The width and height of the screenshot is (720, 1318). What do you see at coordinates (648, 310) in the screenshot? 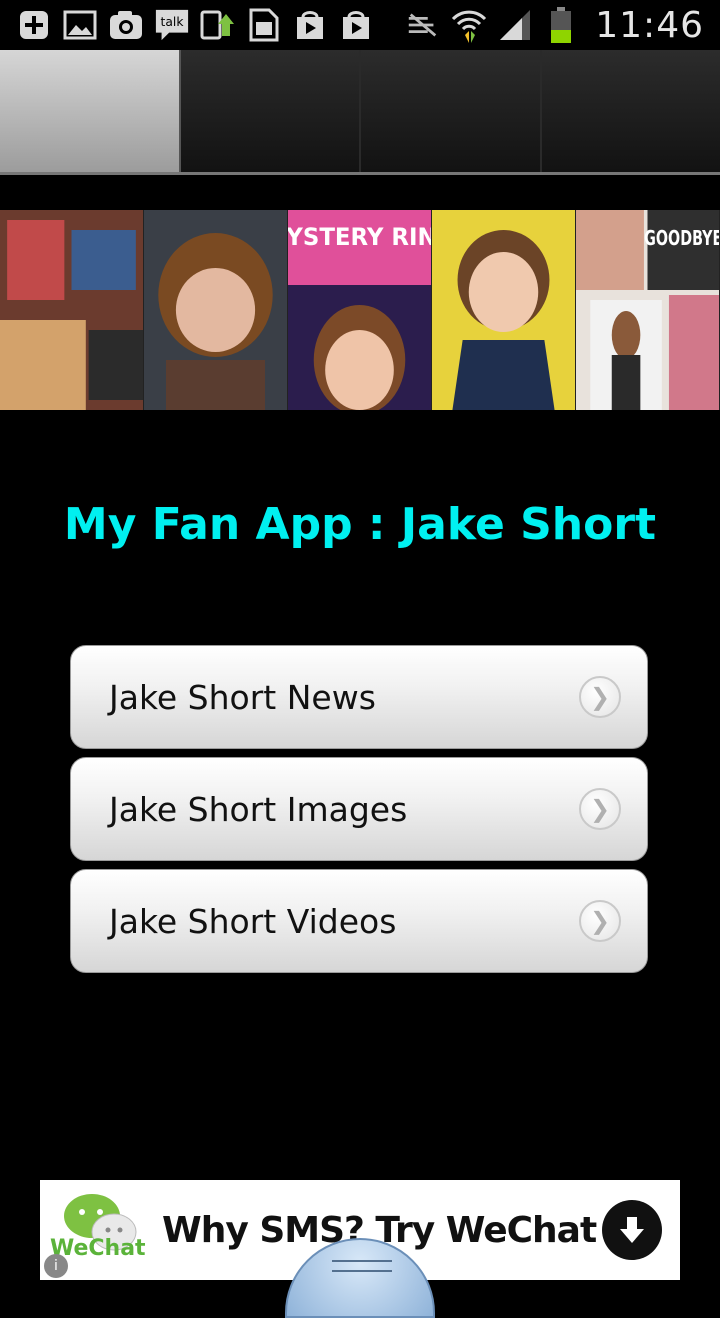
I see `banner-collage-right: GOODBYE` at bounding box center [648, 310].